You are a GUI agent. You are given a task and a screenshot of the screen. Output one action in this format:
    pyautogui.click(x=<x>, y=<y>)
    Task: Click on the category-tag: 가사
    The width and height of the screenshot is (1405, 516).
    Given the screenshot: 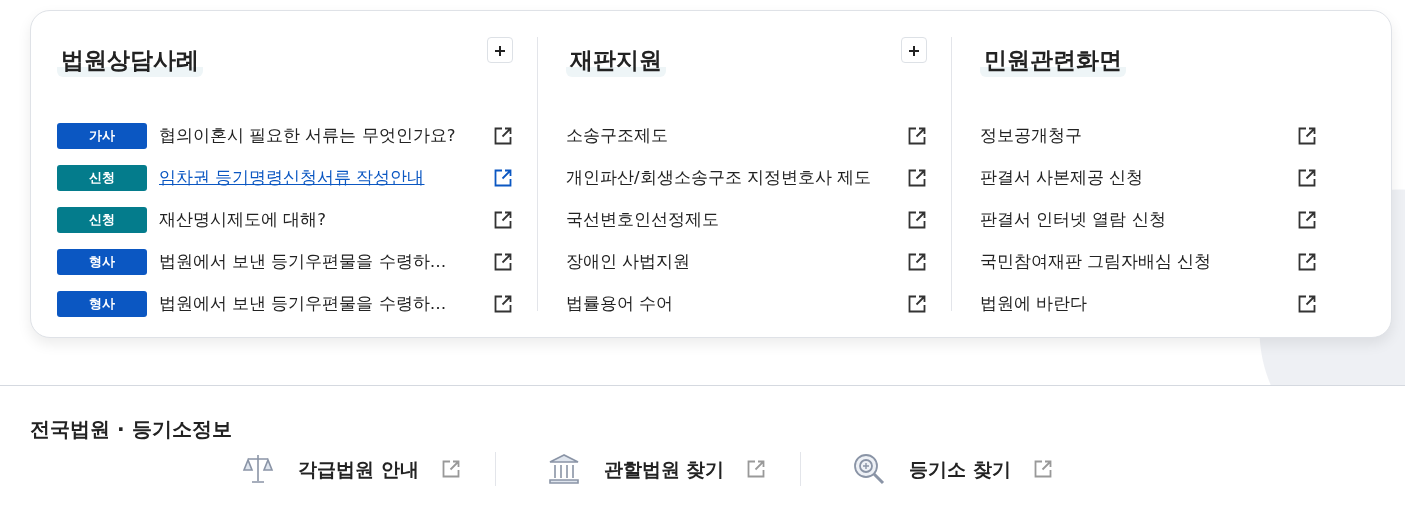 What is the action you would take?
    pyautogui.click(x=102, y=136)
    